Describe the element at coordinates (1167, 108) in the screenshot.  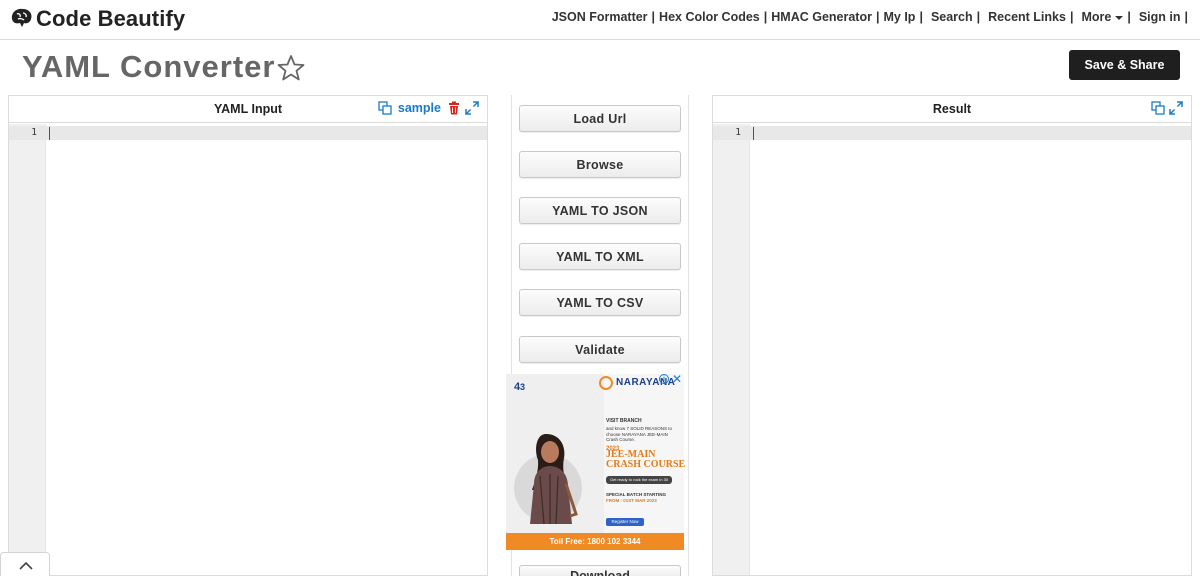
I see `result-tools` at that location.